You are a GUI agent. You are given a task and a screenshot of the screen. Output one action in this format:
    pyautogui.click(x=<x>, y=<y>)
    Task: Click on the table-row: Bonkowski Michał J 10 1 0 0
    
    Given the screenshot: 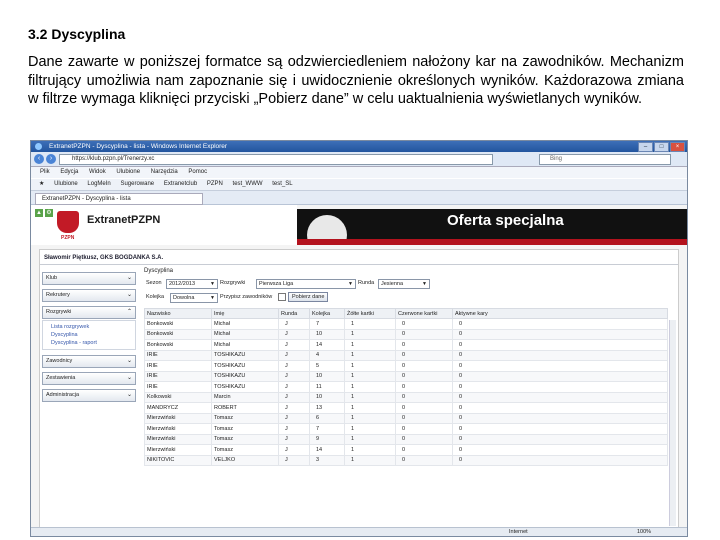 What is the action you would take?
    pyautogui.click(x=406, y=334)
    